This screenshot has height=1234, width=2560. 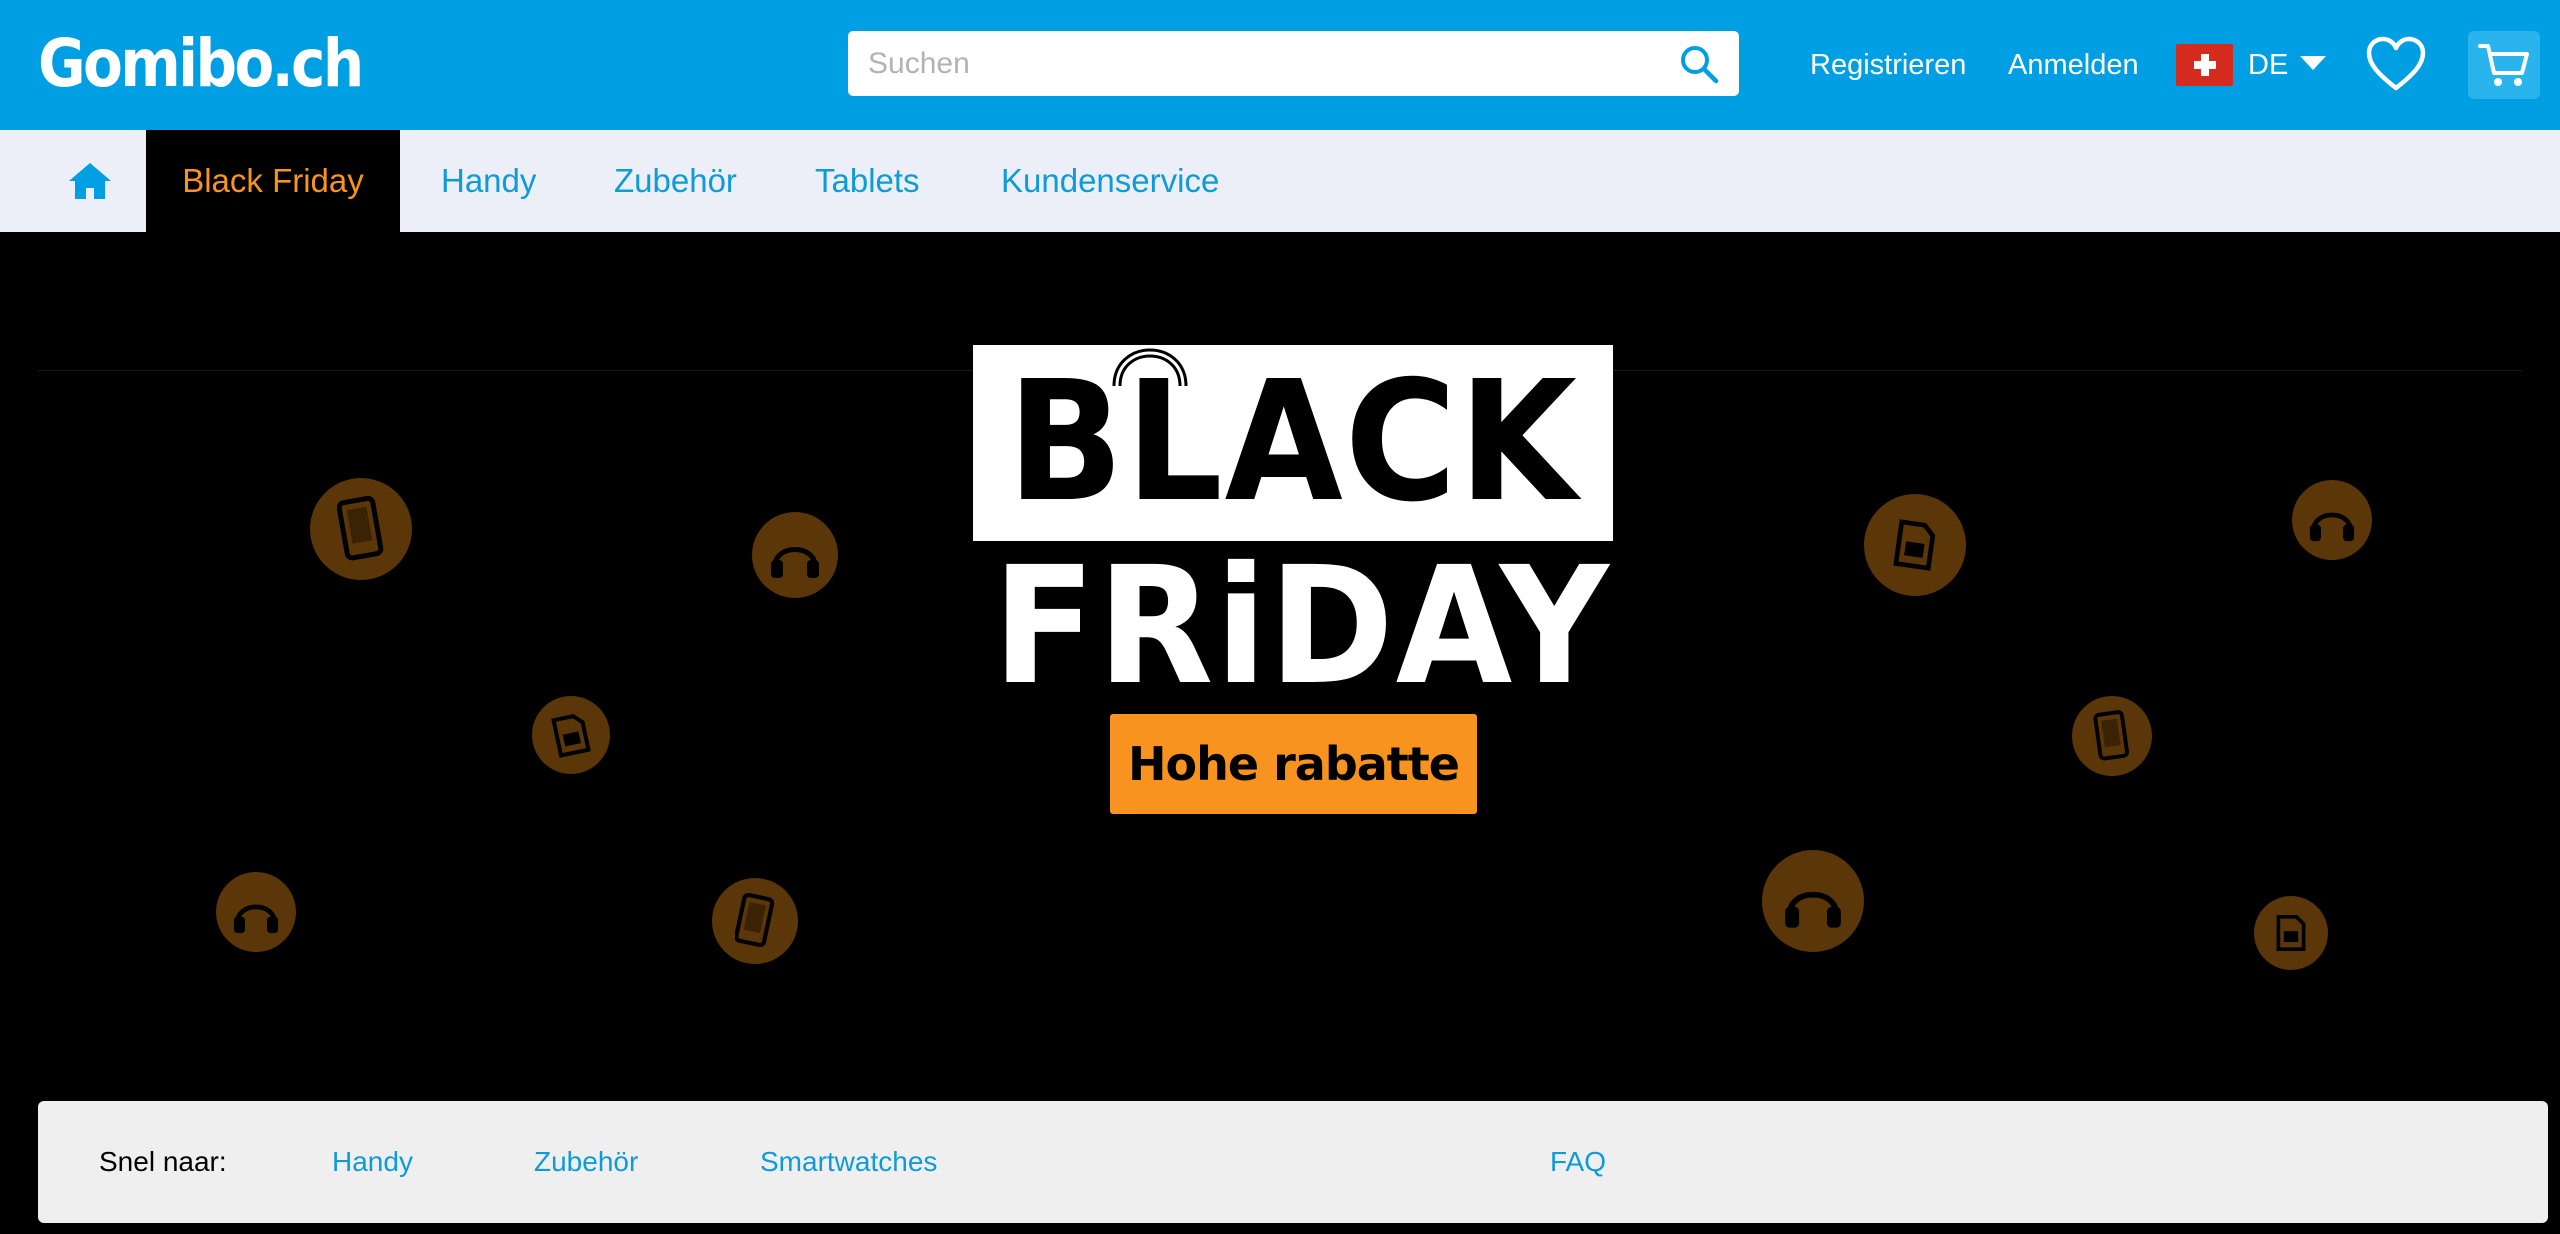 I want to click on nav-item-tablets: Tablets, so click(x=867, y=181).